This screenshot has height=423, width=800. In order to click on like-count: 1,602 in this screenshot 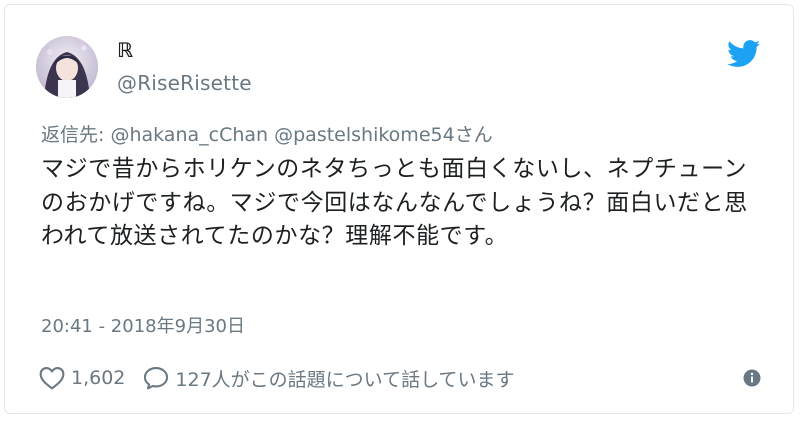, I will do `click(98, 378)`.